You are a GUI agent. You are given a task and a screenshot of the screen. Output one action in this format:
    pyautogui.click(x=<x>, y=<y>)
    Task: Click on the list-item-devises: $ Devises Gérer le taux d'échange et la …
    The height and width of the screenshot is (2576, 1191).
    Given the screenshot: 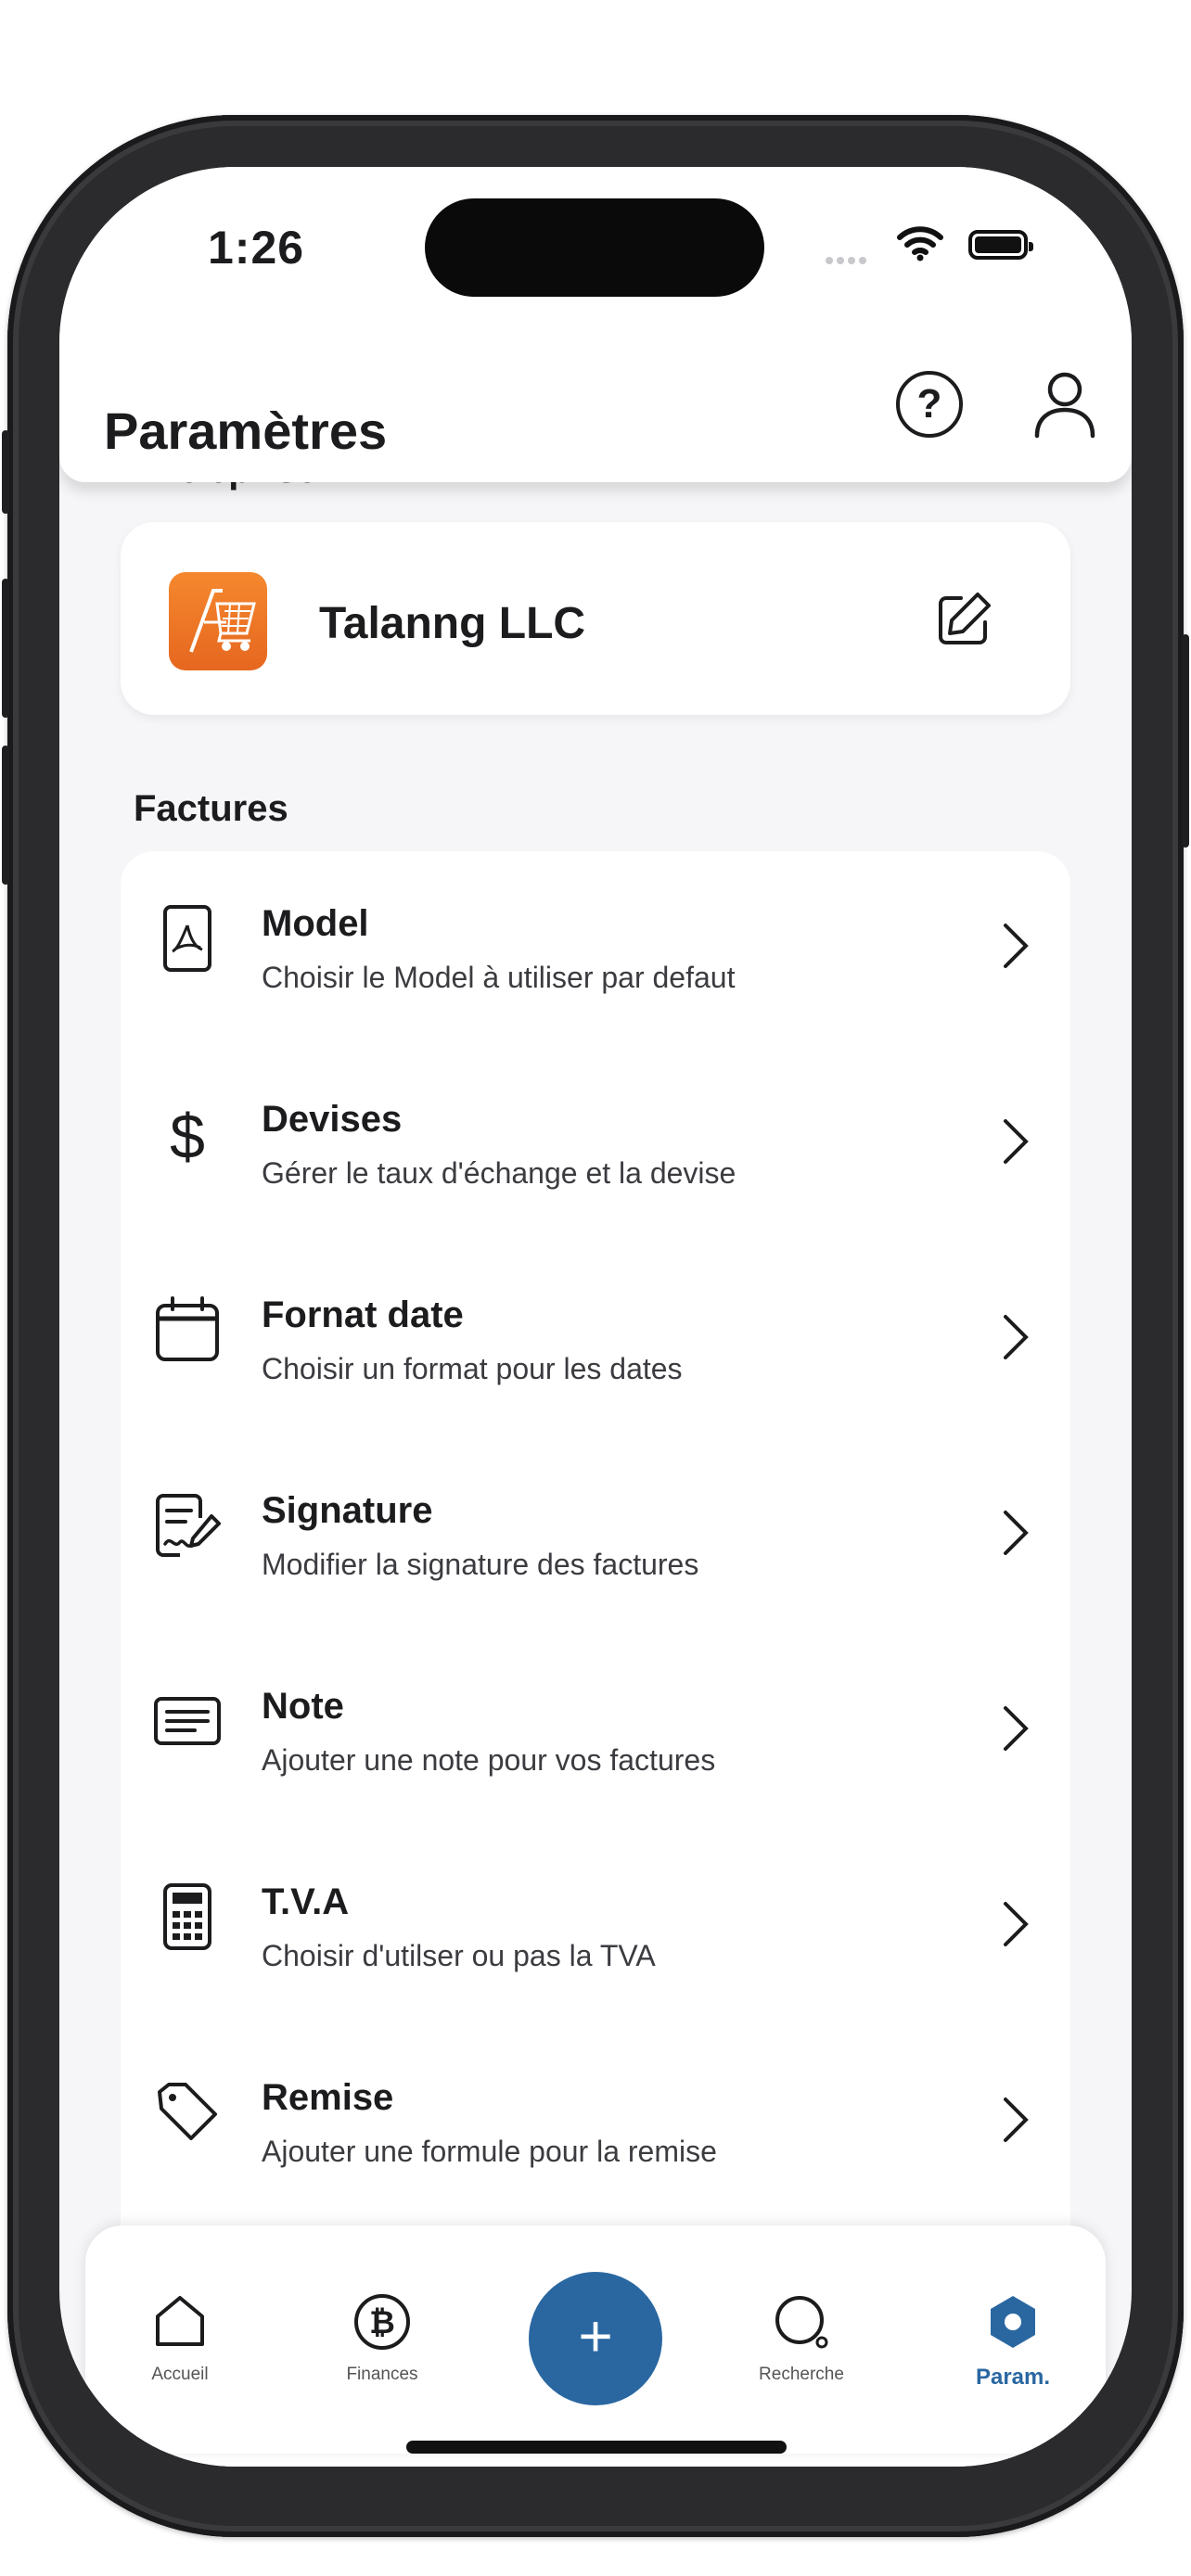 What is the action you would take?
    pyautogui.click(x=595, y=1145)
    